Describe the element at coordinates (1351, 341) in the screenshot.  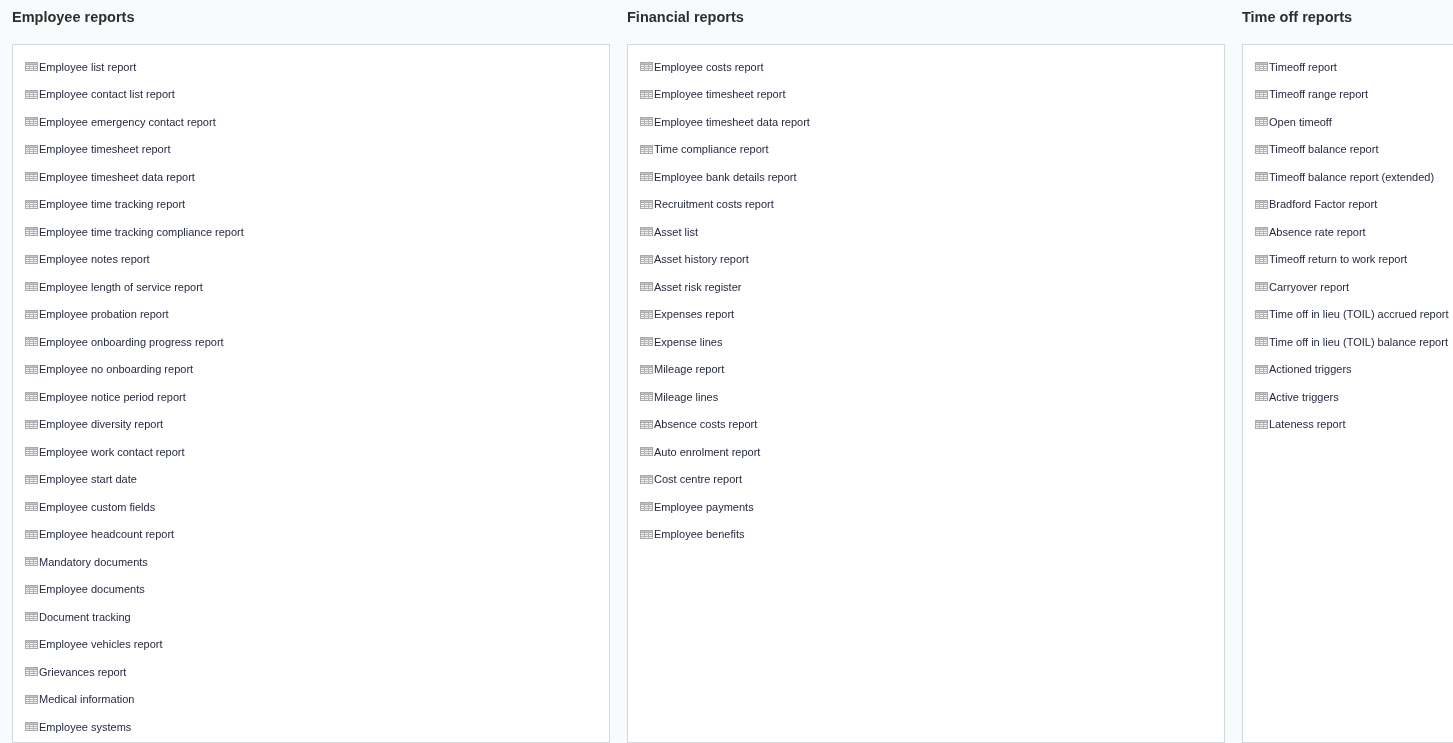
I see `report-link: Time off in lieu (TOIL) balance report` at that location.